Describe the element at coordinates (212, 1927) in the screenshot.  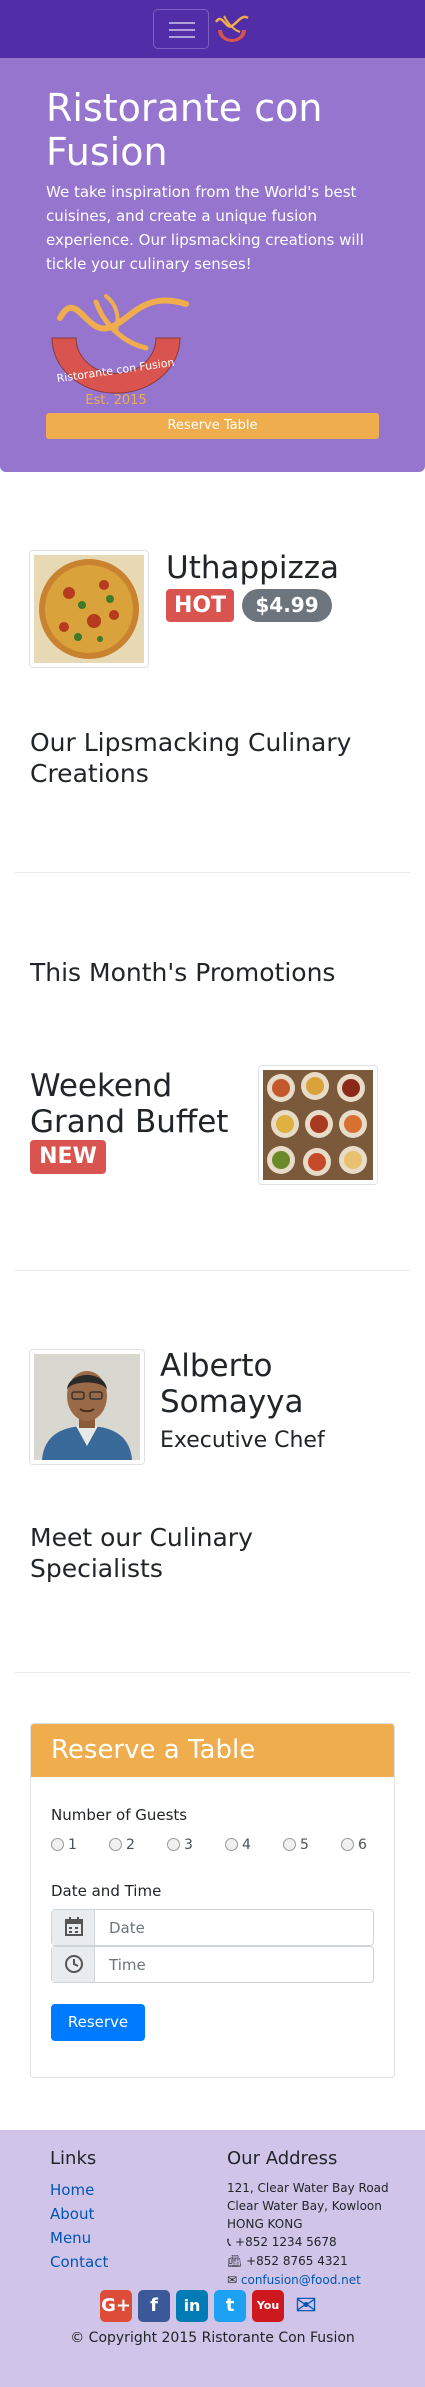
I see `date-input-group: Date` at that location.